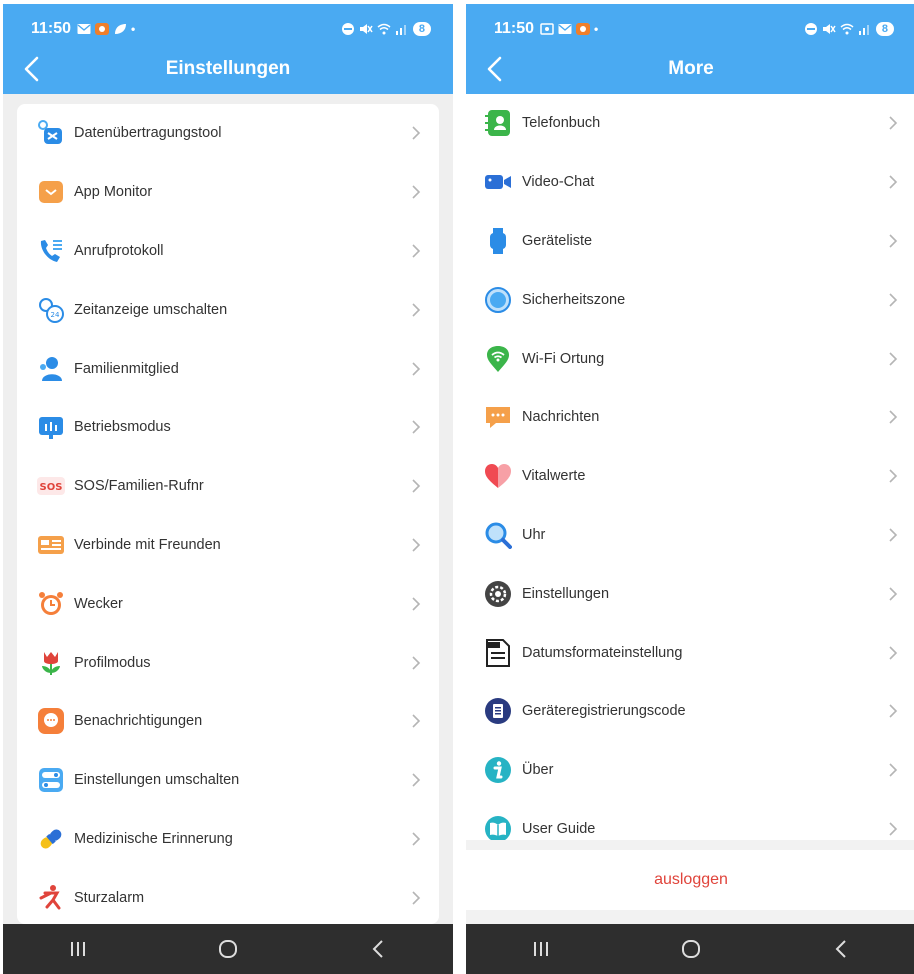 The width and height of the screenshot is (914, 974). What do you see at coordinates (51, 428) in the screenshot?
I see `operation-mode-icon` at bounding box center [51, 428].